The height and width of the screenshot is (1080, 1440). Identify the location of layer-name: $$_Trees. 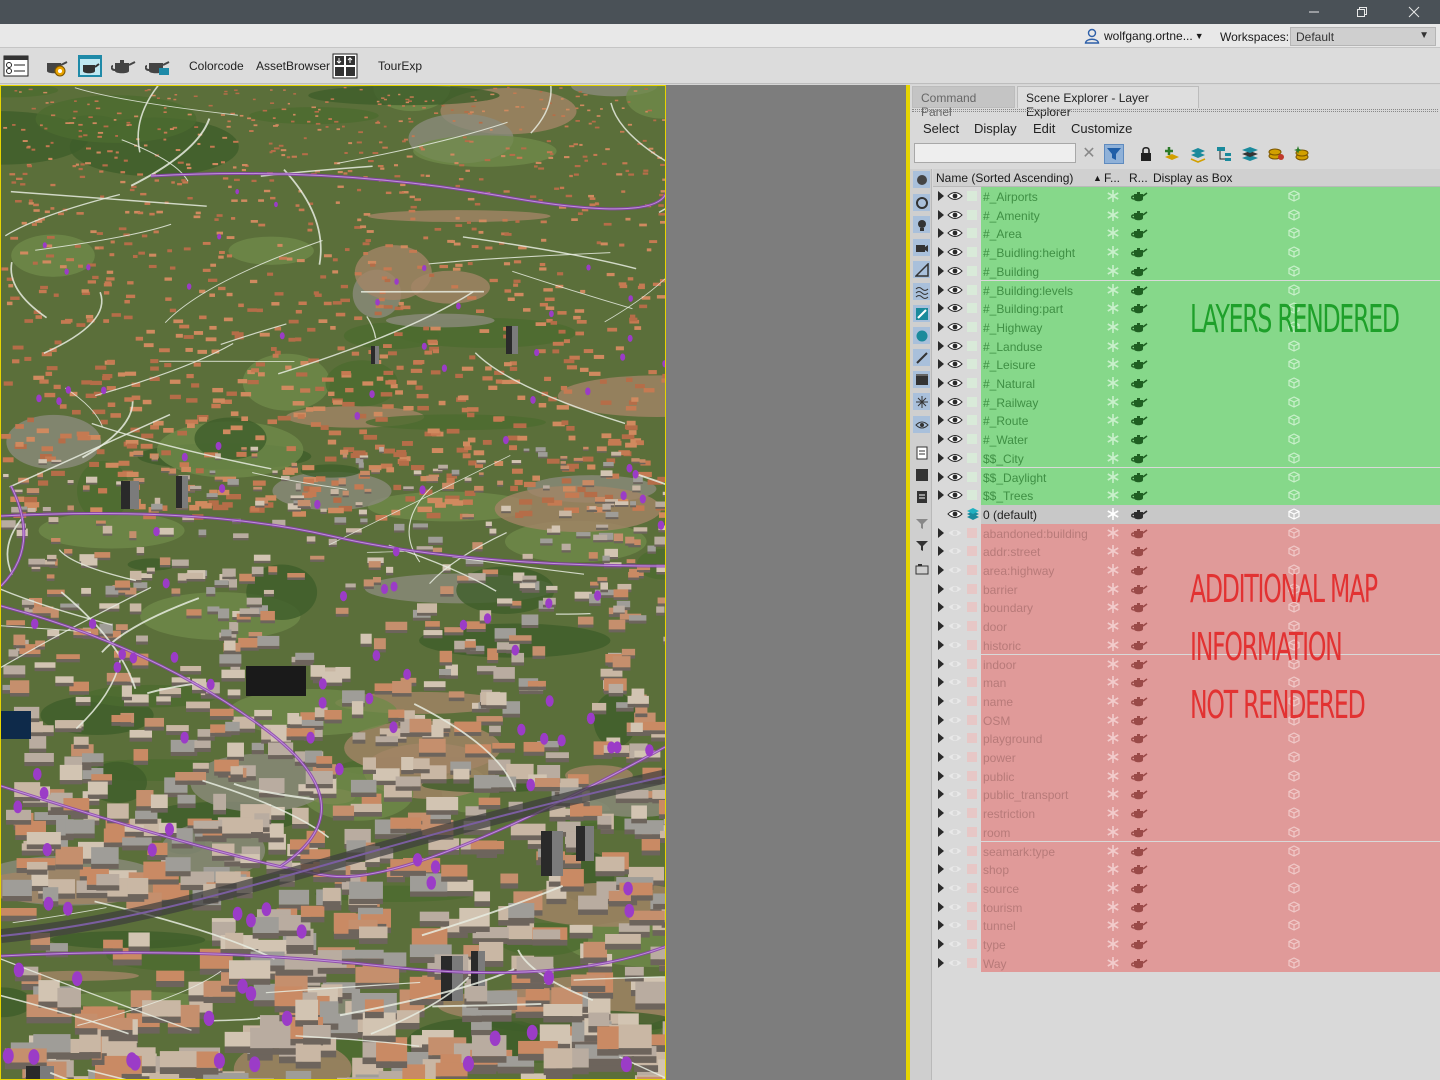
(1008, 496).